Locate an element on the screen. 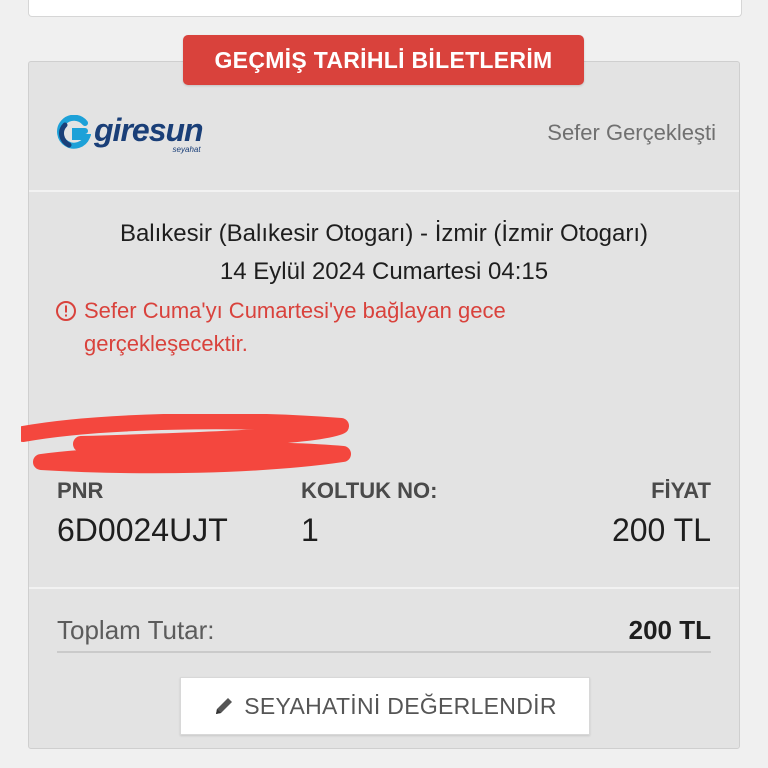  price-label: FİYAT is located at coordinates (681, 490).